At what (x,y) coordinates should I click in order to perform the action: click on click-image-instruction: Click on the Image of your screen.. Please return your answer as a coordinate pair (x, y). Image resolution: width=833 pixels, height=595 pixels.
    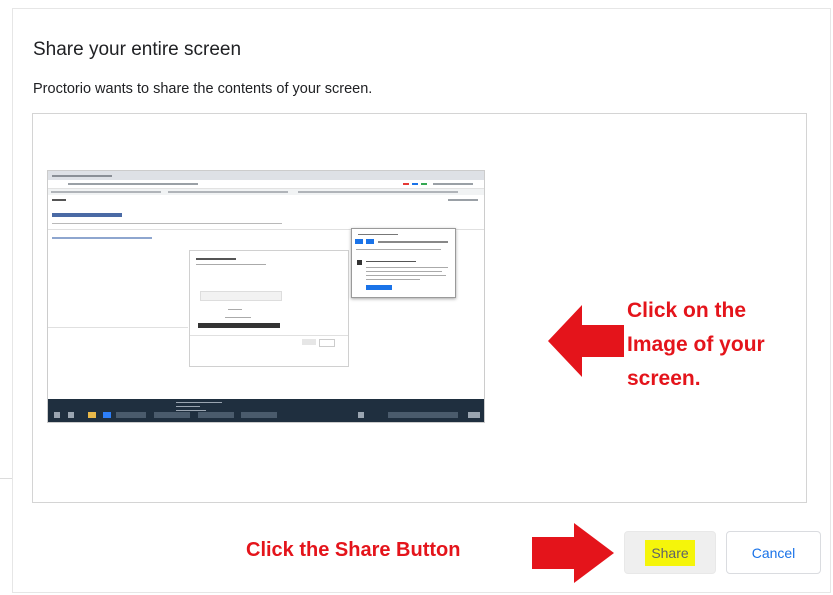
    Looking at the image, I should click on (727, 345).